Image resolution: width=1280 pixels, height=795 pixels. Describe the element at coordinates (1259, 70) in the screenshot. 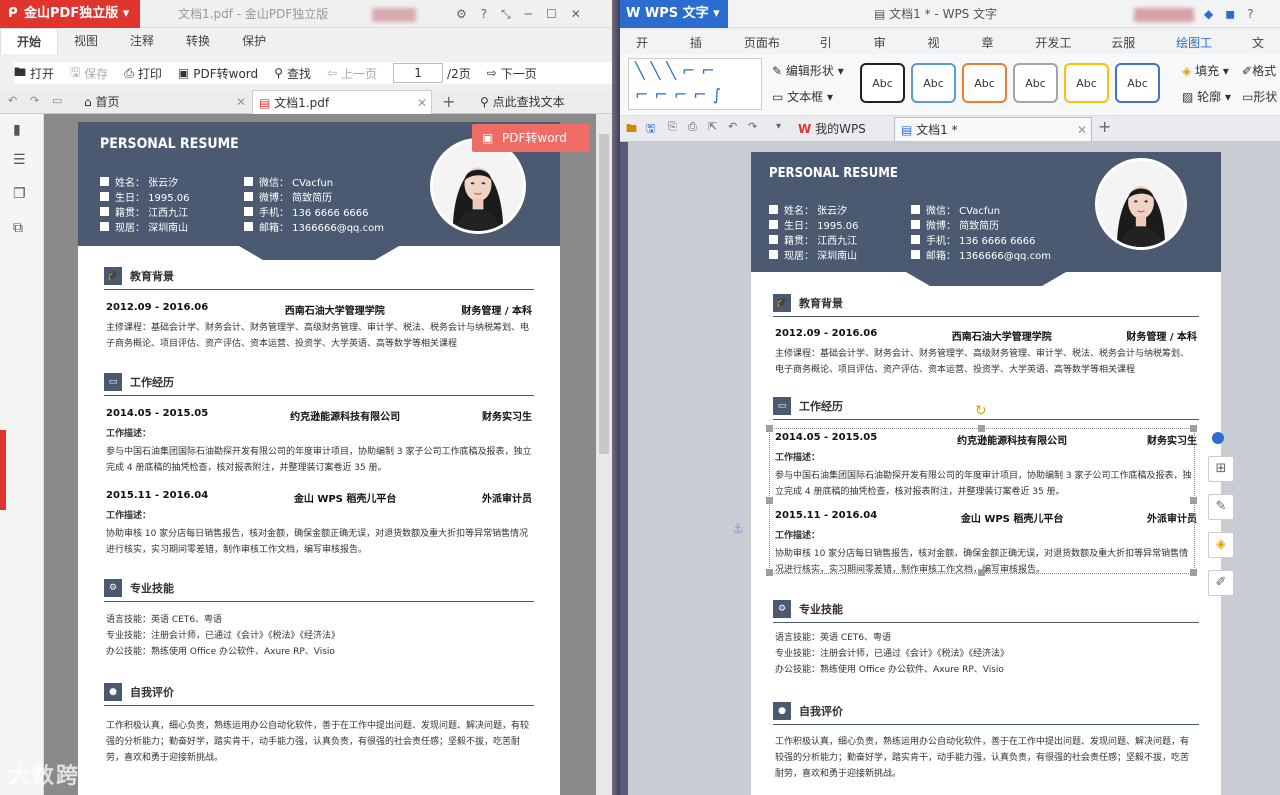

I see `format-button: ✐格式` at that location.